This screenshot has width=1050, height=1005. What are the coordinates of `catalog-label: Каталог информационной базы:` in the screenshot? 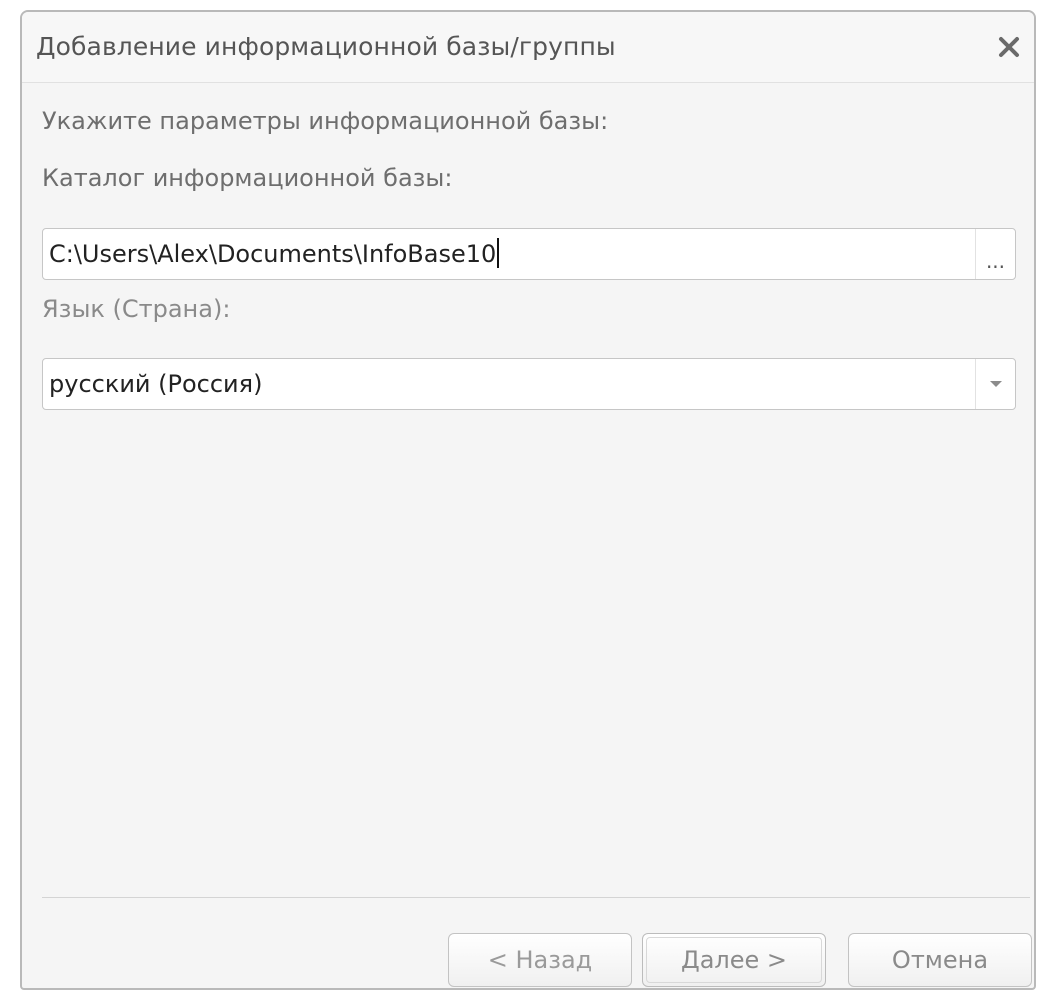 It's located at (247, 178).